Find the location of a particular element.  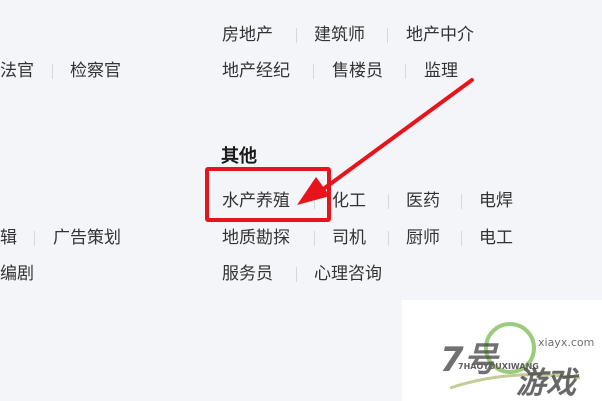

watermark-number: 7号 is located at coordinates (469, 360).